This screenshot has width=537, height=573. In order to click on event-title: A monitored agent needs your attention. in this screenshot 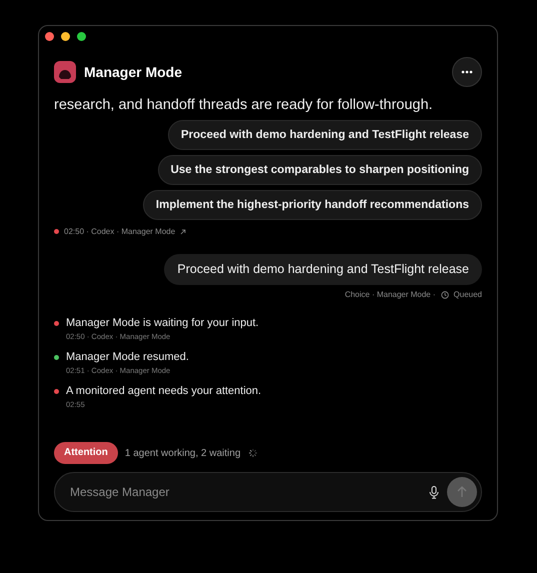, I will do `click(164, 391)`.